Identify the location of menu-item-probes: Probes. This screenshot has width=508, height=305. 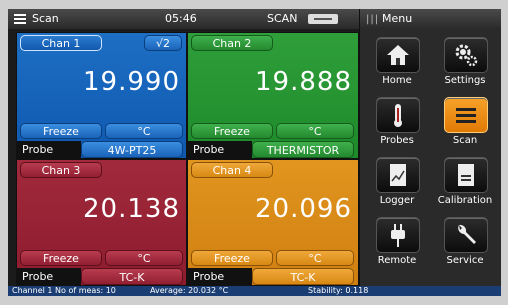
(397, 123).